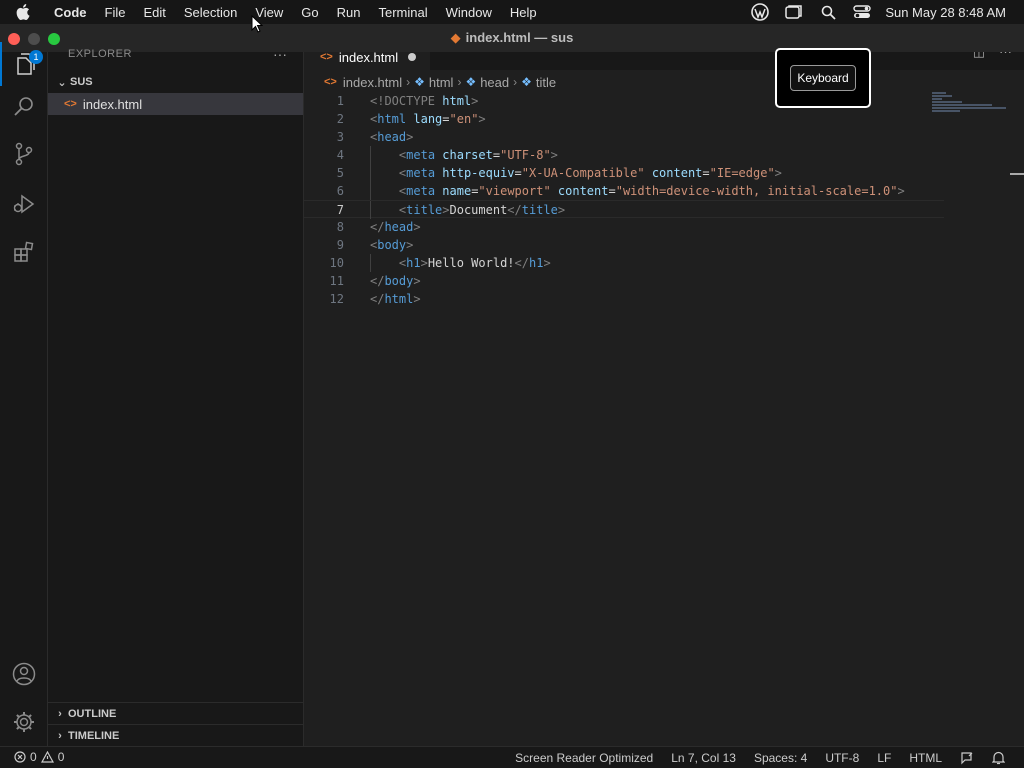  Describe the element at coordinates (523, 12) in the screenshot. I see `menu-help: Help` at that location.